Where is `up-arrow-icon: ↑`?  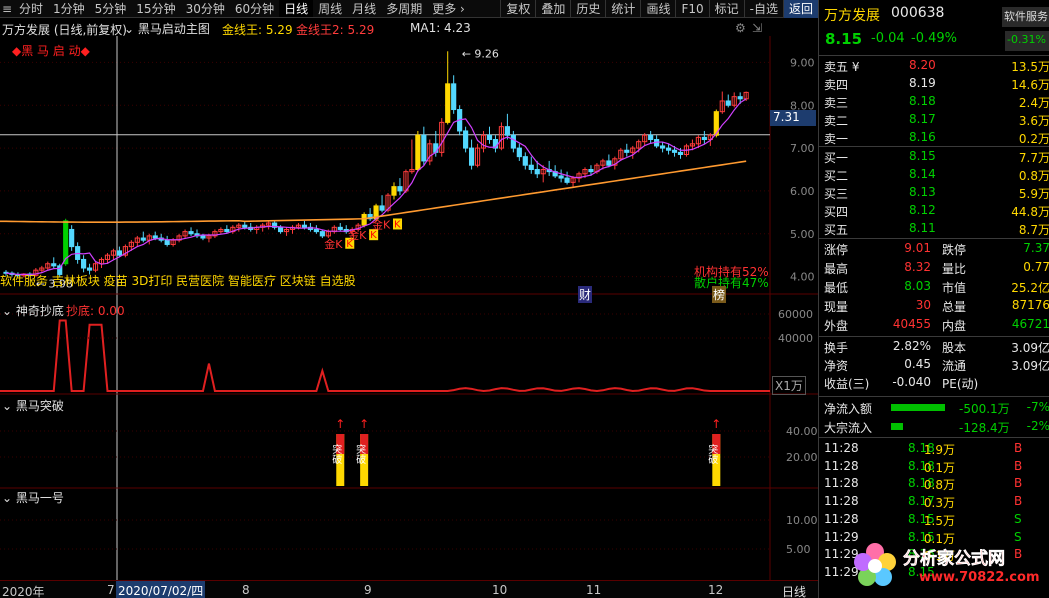
up-arrow-icon: ↑ is located at coordinates (340, 424).